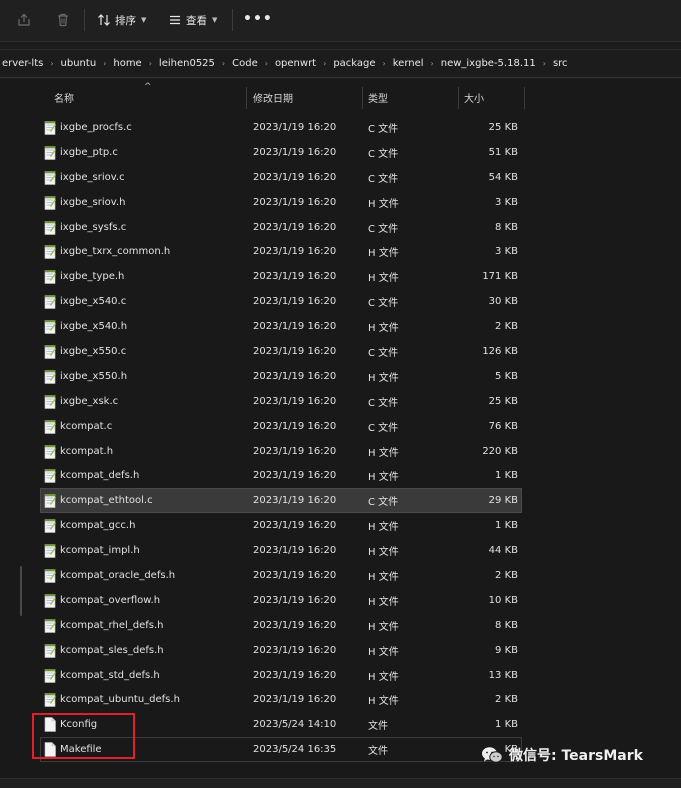 Image resolution: width=681 pixels, height=788 pixels. I want to click on file-row: ixgbe_x540.c 2023/1/19 16:20 C 文件 30 KB, so click(281, 301).